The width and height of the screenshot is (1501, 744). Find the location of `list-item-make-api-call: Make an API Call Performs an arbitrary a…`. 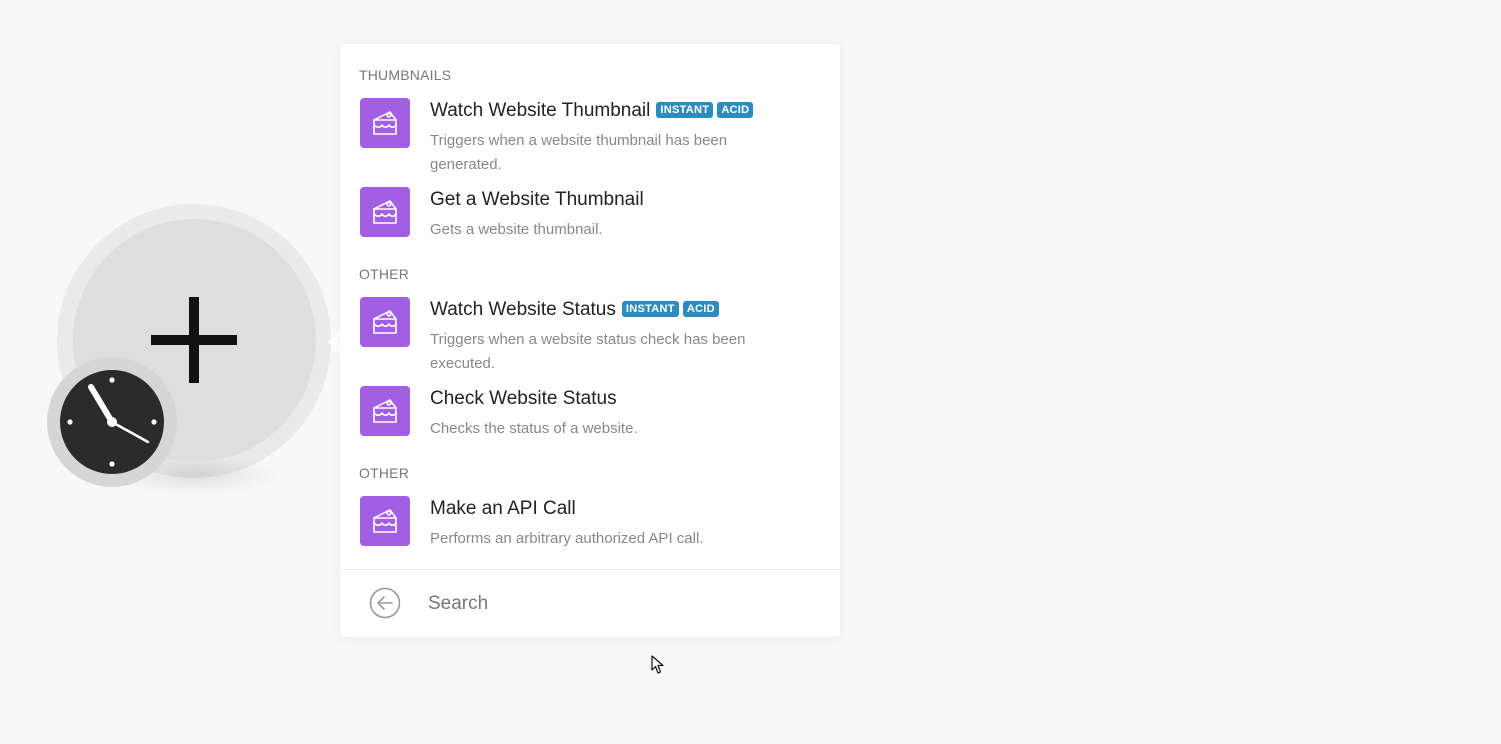

list-item-make-api-call: Make an API Call Performs an arbitrary a… is located at coordinates (590, 524).